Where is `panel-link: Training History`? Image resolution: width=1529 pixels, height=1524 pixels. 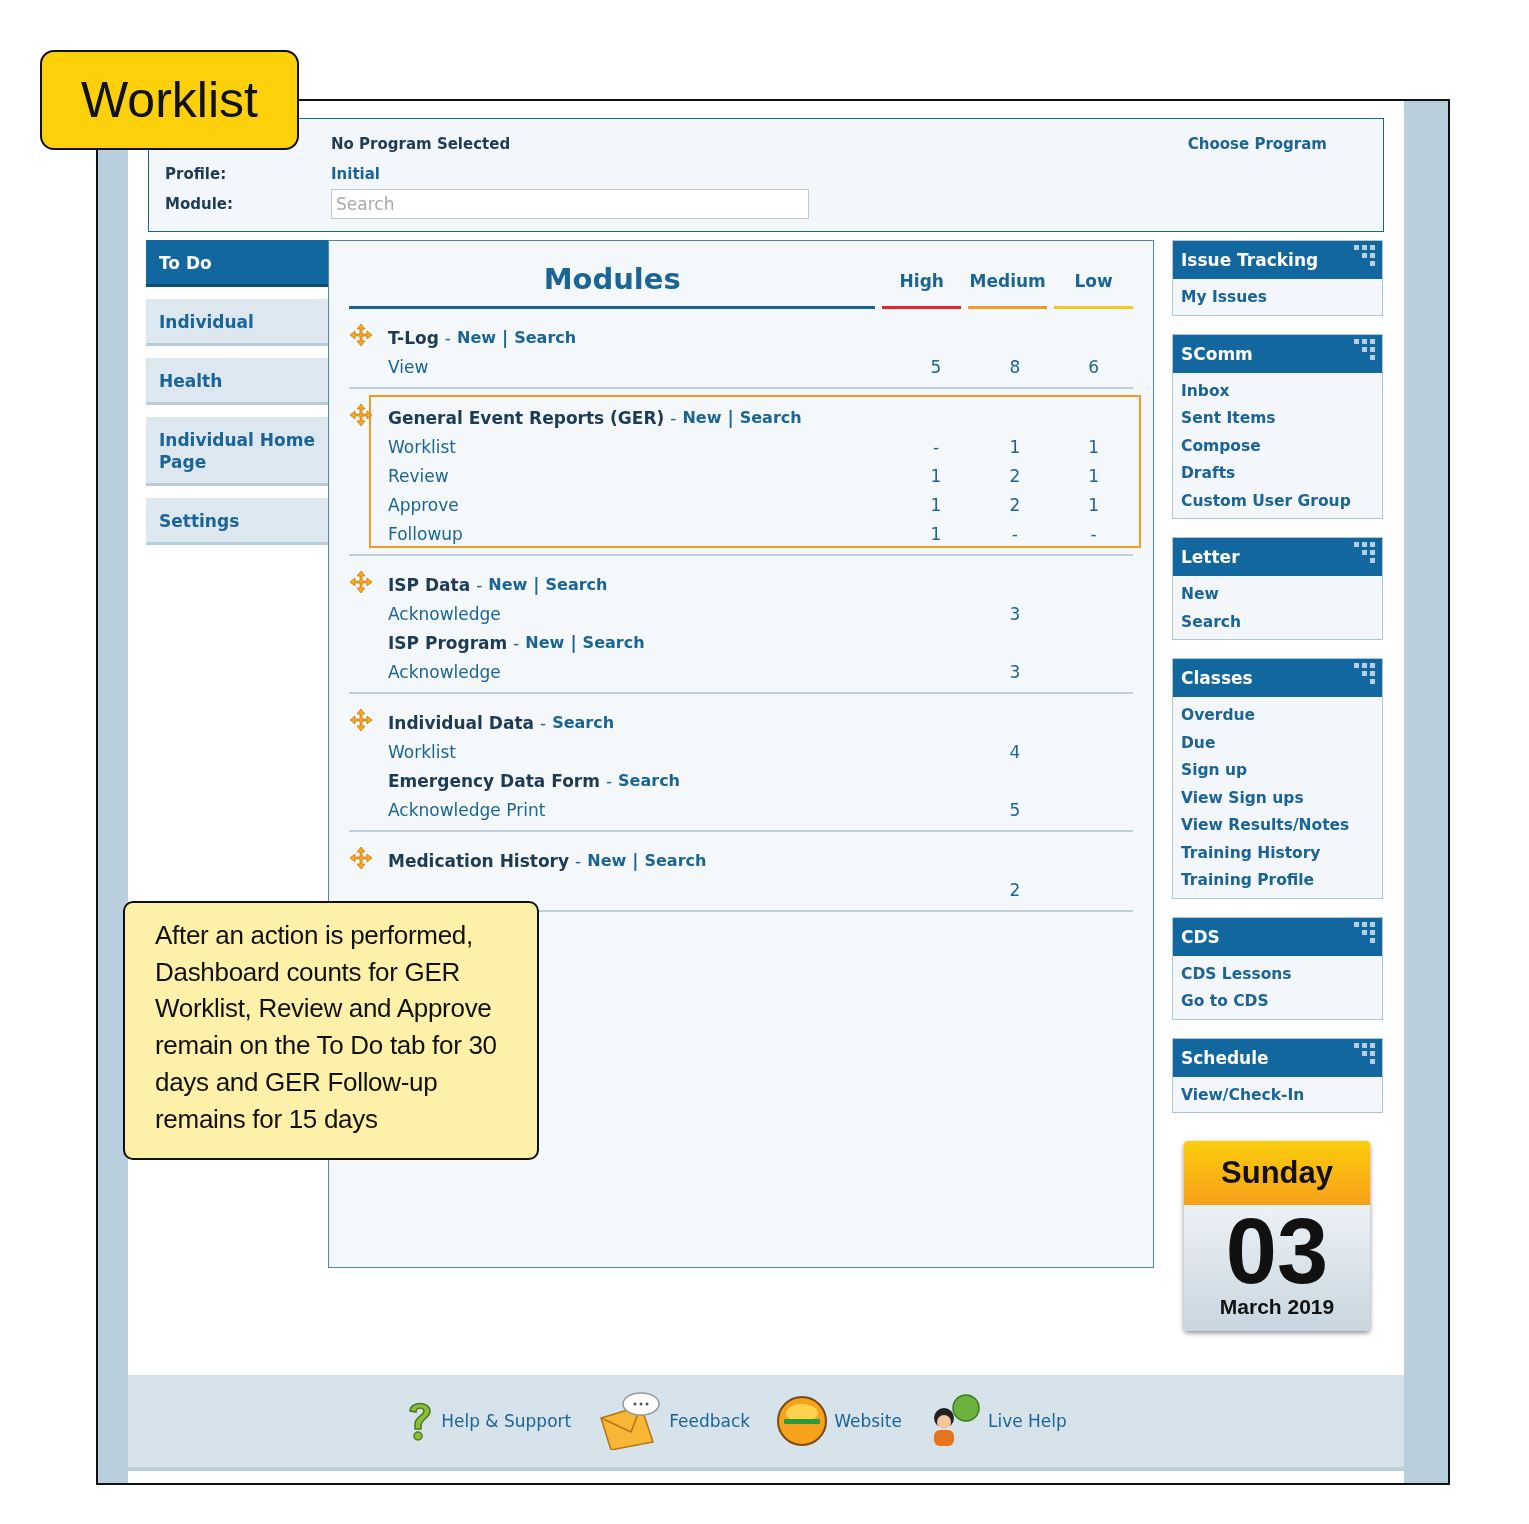
panel-link: Training History is located at coordinates (1251, 852).